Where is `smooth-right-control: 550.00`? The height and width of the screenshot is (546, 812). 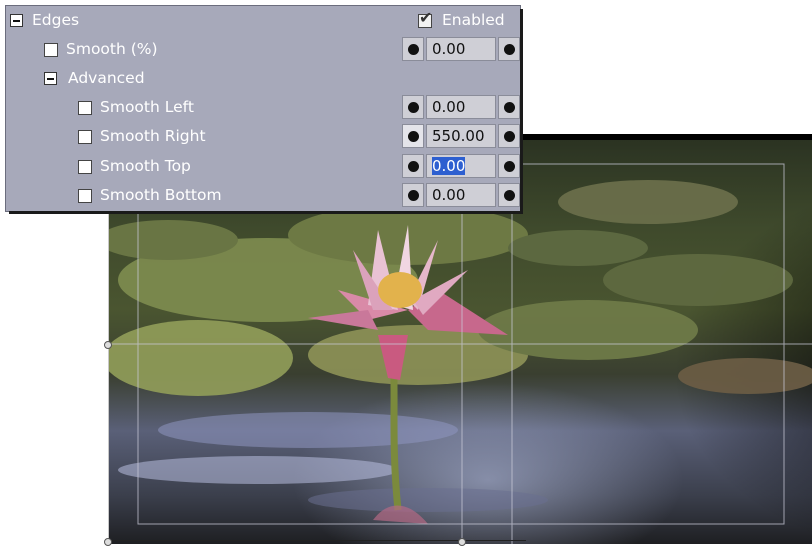
smooth-right-control: 550.00 is located at coordinates (461, 136).